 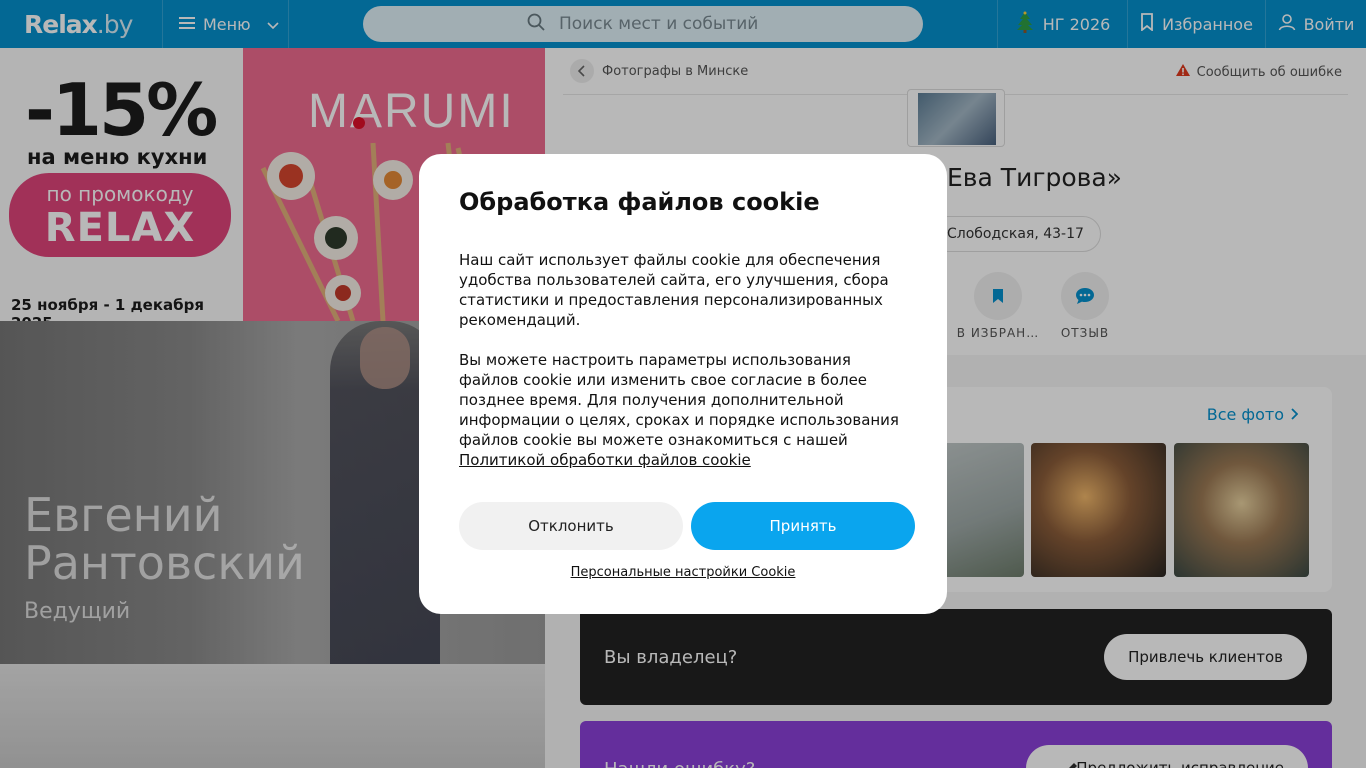 I want to click on pencil-icon, so click(x=1071, y=764).